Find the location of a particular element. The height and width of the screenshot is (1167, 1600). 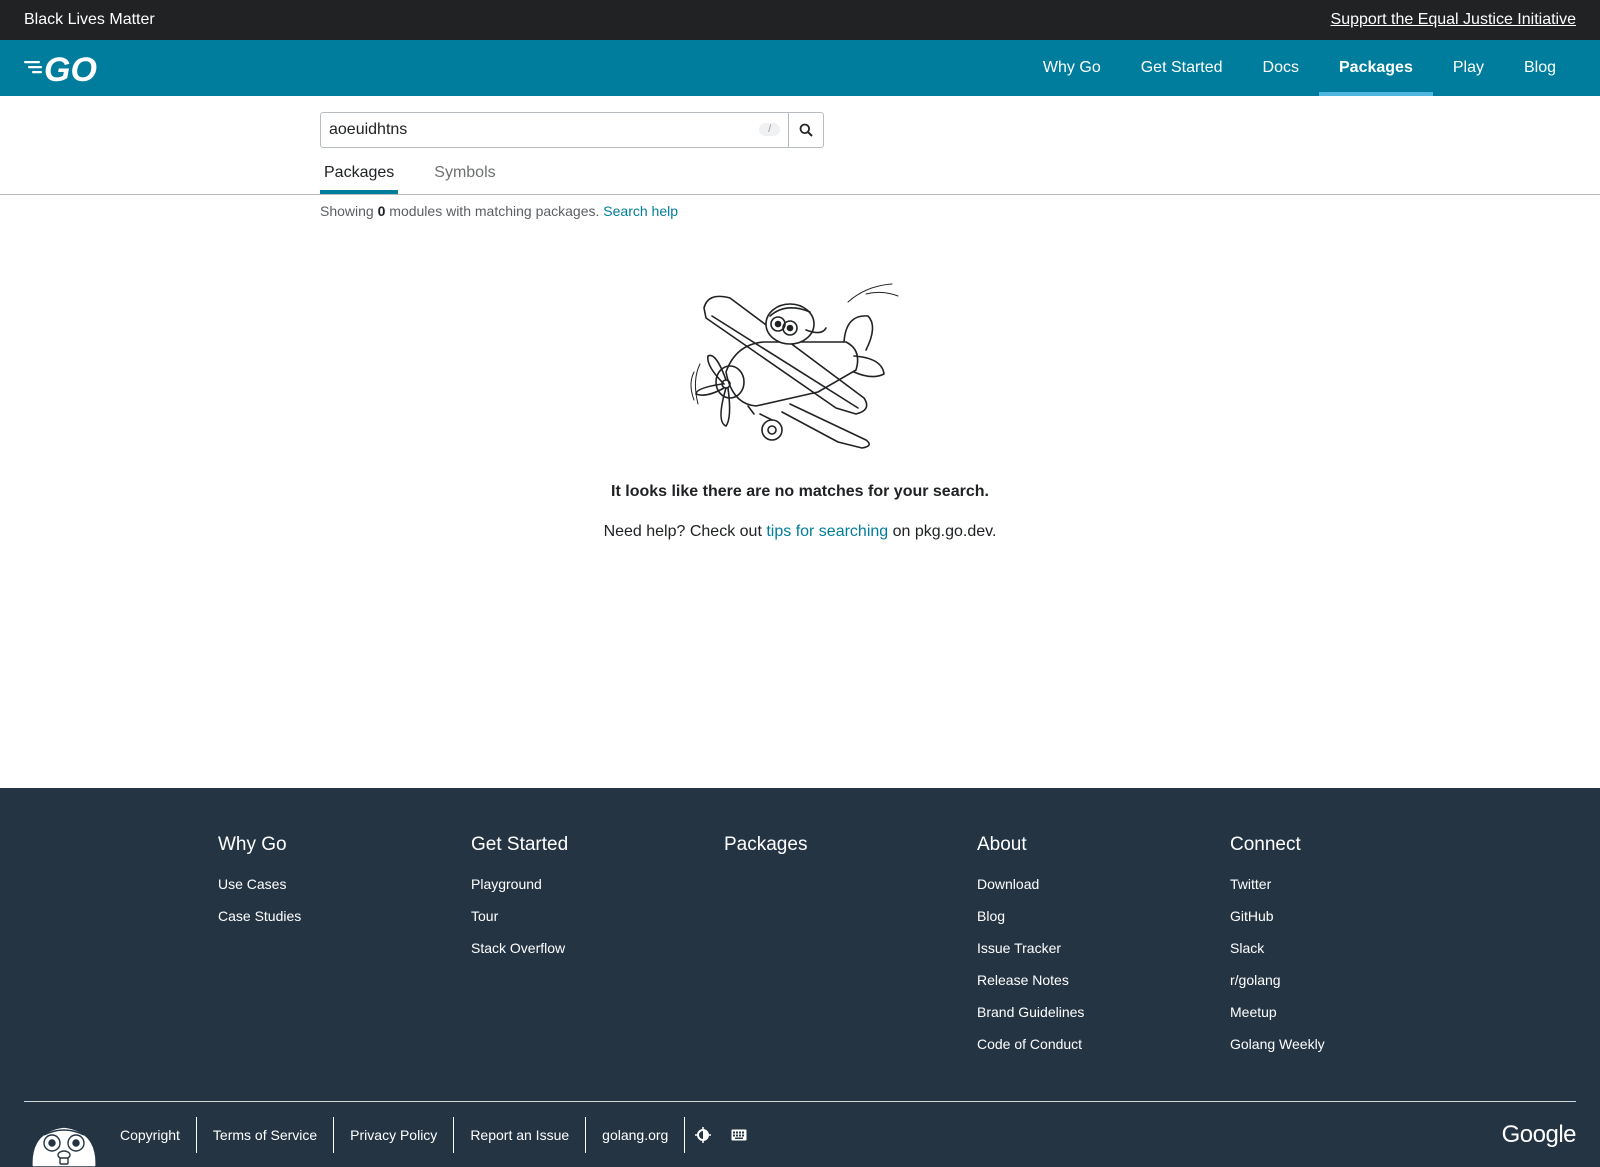

nav-why-go: Why Go is located at coordinates (1072, 68).